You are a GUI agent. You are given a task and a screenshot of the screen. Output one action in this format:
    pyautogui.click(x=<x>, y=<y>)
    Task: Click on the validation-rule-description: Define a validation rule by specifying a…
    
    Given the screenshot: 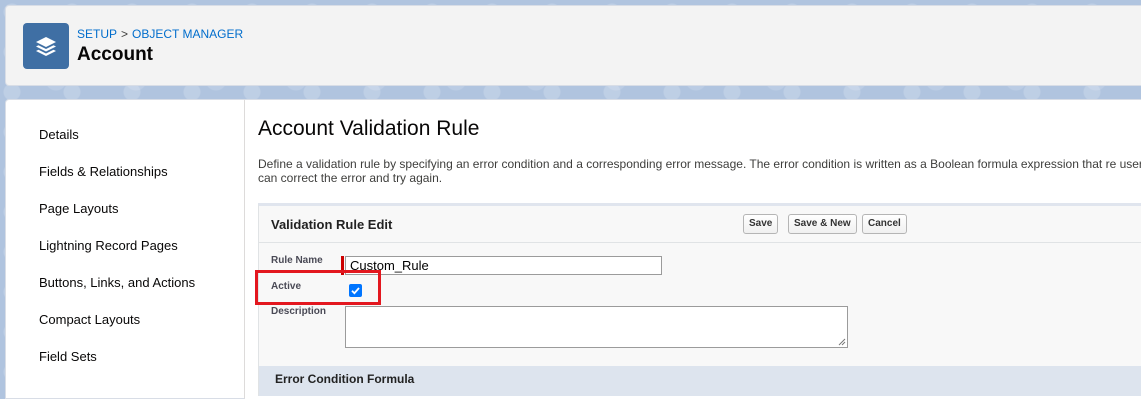 What is the action you would take?
    pyautogui.click(x=699, y=171)
    